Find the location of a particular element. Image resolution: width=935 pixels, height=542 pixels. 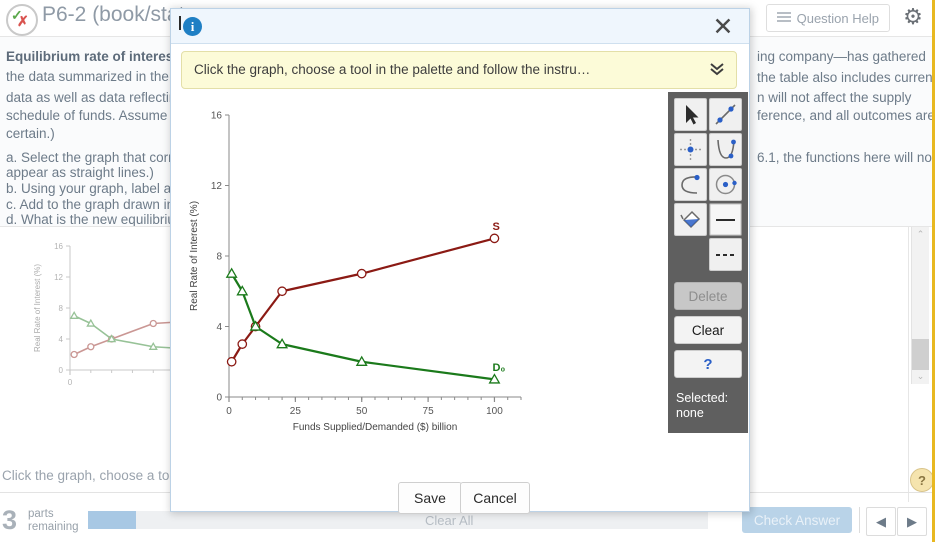

question-right-line-0: ing company—has gathered is located at coordinates (841, 56).